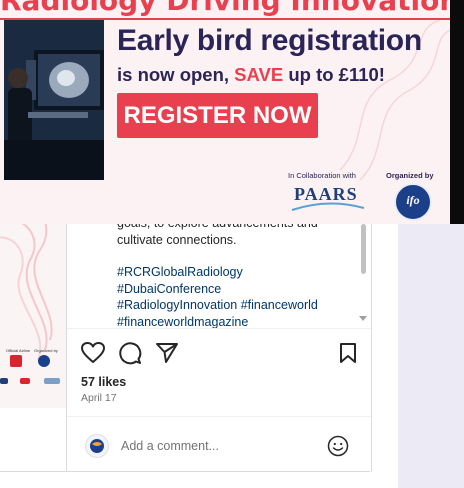 The height and width of the screenshot is (488, 464). I want to click on organizer-logo-text: ifo, so click(413, 200).